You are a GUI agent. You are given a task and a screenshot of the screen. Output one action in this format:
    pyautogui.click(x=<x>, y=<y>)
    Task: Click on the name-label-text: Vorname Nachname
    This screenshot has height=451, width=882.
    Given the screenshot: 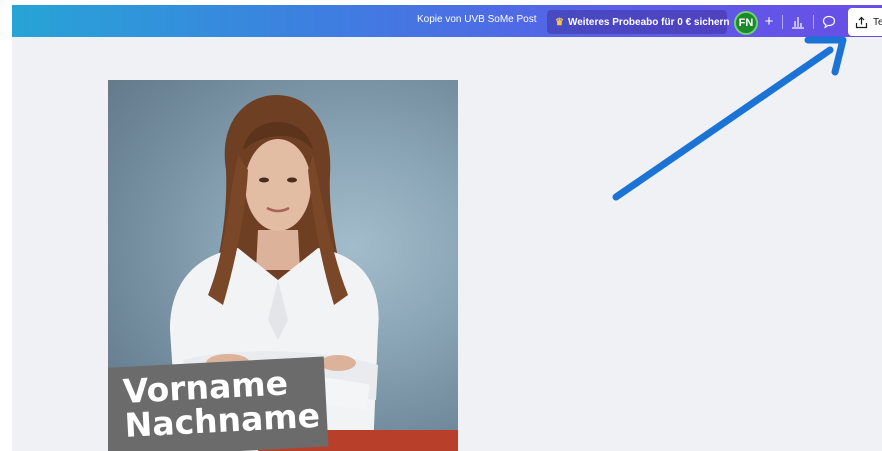 What is the action you would take?
    pyautogui.click(x=221, y=404)
    